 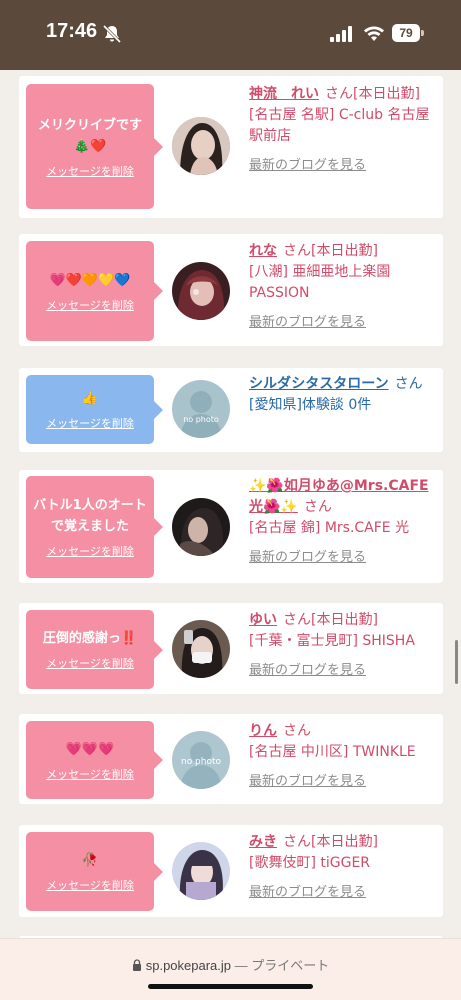 I want to click on cast-name-link: れな, so click(x=263, y=251).